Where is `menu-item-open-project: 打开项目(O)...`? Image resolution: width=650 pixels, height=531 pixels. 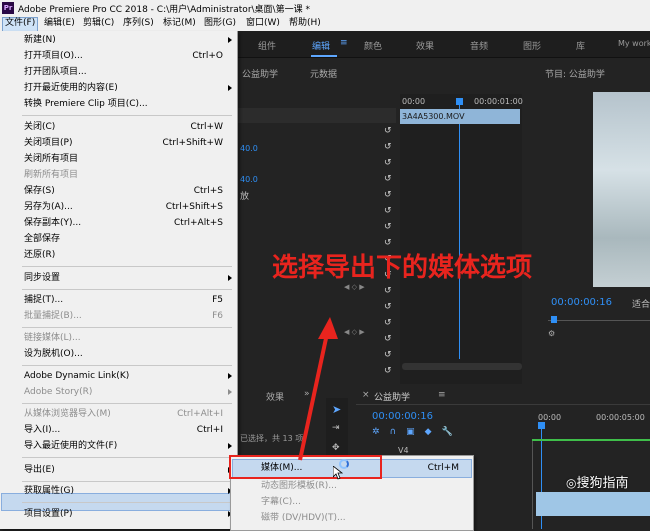 menu-item-open-project: 打开项目(O)... is located at coordinates (53, 56).